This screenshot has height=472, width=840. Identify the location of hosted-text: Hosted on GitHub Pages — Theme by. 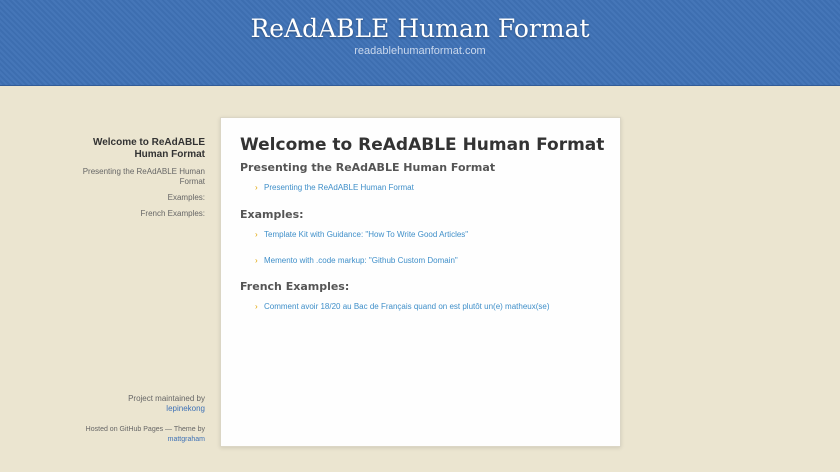
(145, 429).